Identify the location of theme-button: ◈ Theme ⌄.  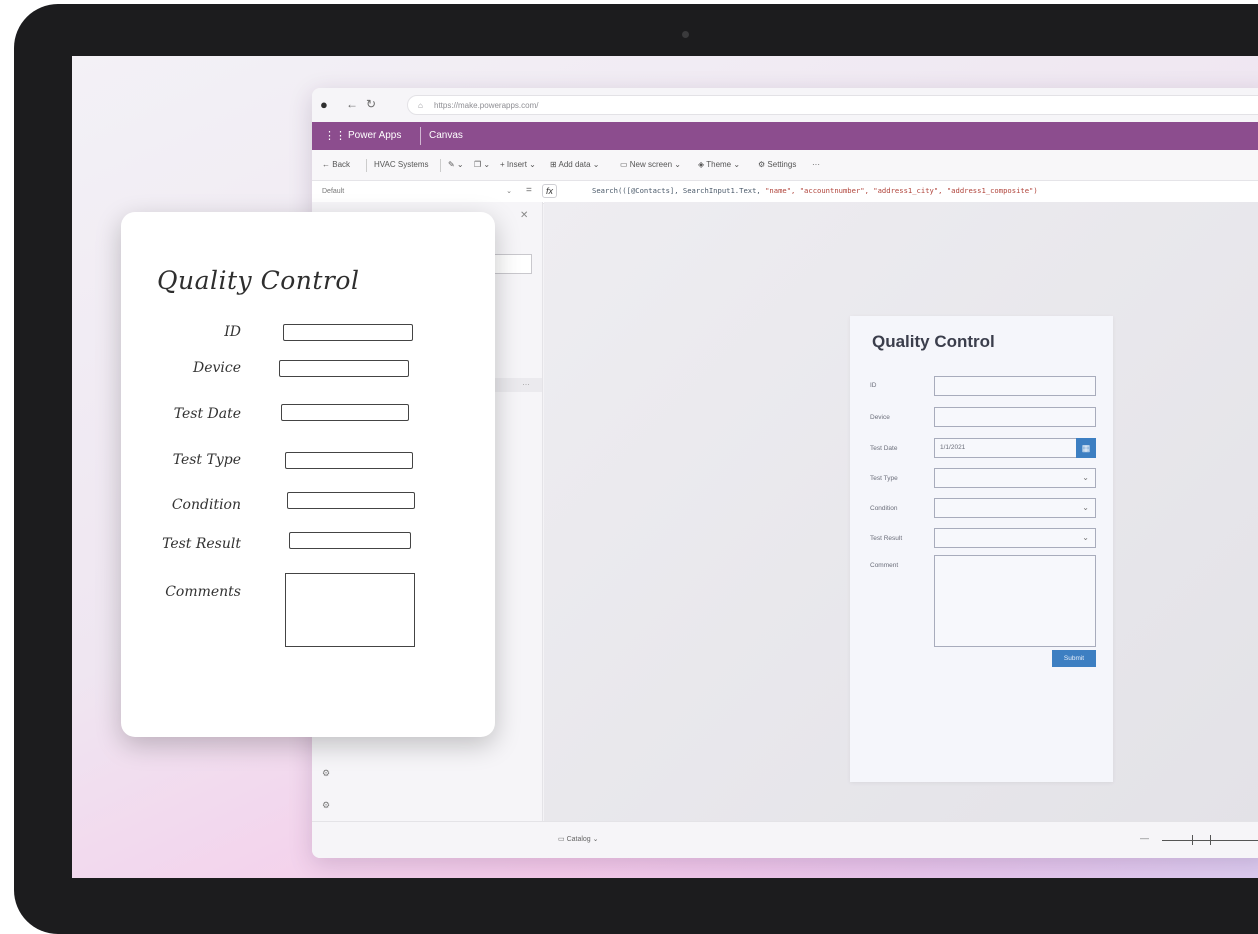
(719, 164).